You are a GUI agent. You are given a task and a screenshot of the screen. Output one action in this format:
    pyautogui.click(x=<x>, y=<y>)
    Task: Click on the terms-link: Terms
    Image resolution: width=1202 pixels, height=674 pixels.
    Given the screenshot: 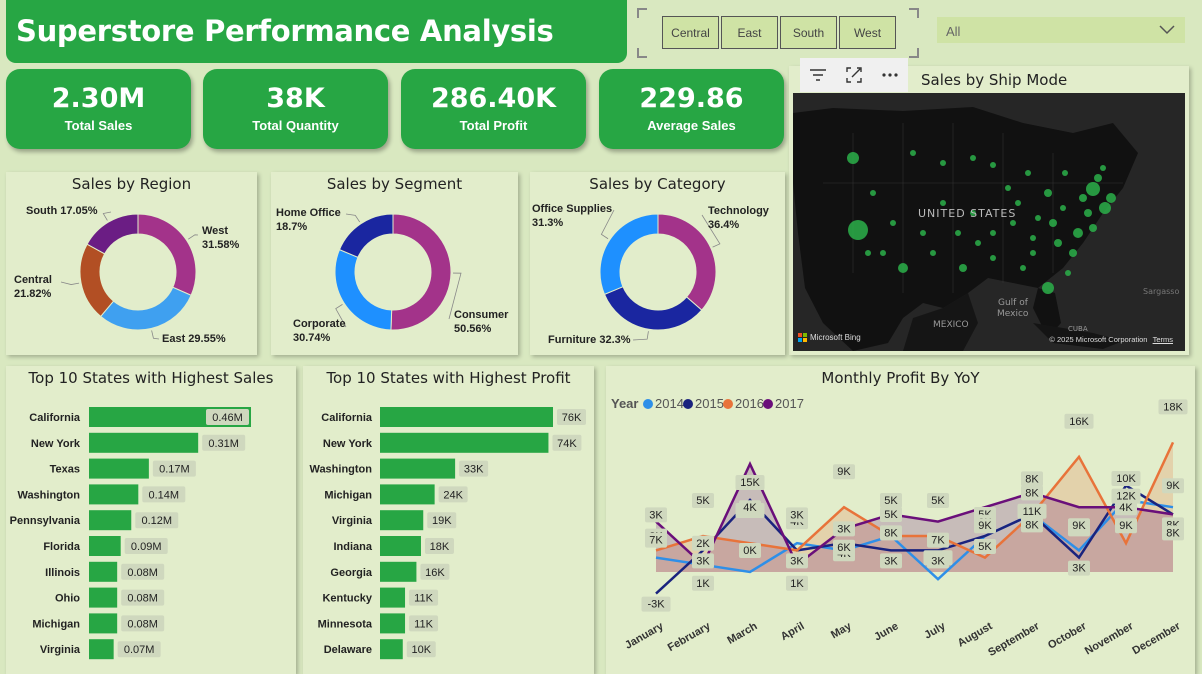 What is the action you would take?
    pyautogui.click(x=1163, y=339)
    